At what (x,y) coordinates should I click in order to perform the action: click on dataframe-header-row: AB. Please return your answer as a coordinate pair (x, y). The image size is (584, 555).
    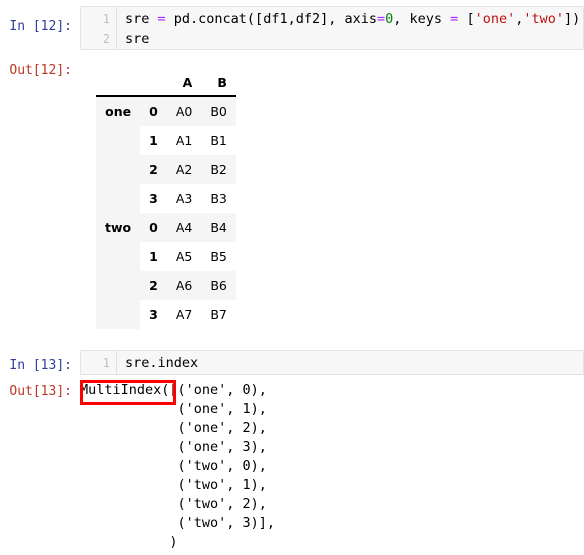
    Looking at the image, I should click on (166, 84).